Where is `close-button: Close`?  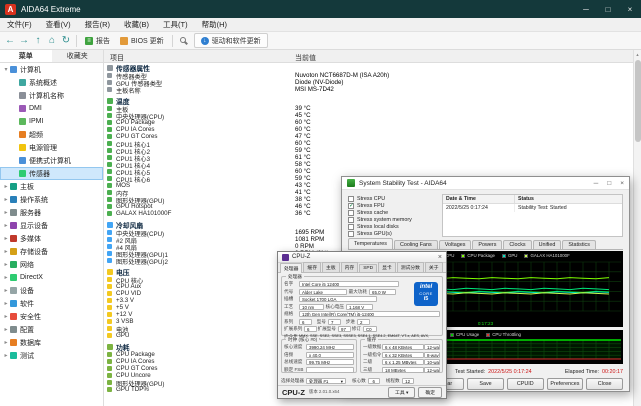
close-button: Close is located at coordinates (605, 384).